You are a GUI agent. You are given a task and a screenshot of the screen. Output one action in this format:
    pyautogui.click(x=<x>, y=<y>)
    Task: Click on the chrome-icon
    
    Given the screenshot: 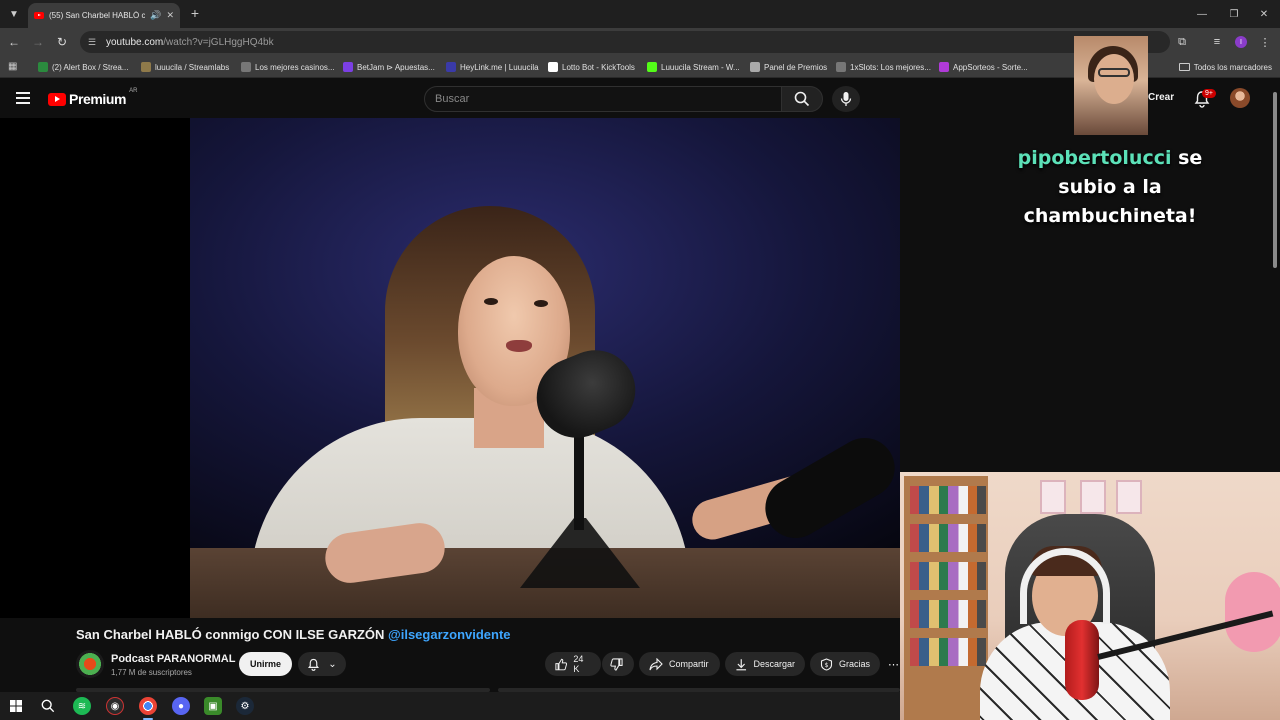 What is the action you would take?
    pyautogui.click(x=148, y=706)
    